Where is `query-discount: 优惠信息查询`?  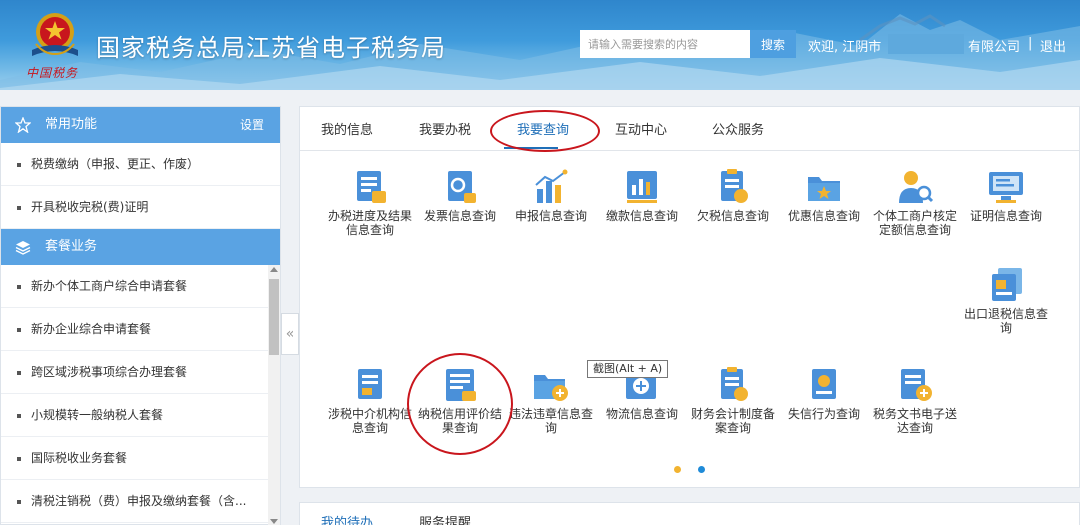 query-discount: 优惠信息查询 is located at coordinates (824, 195).